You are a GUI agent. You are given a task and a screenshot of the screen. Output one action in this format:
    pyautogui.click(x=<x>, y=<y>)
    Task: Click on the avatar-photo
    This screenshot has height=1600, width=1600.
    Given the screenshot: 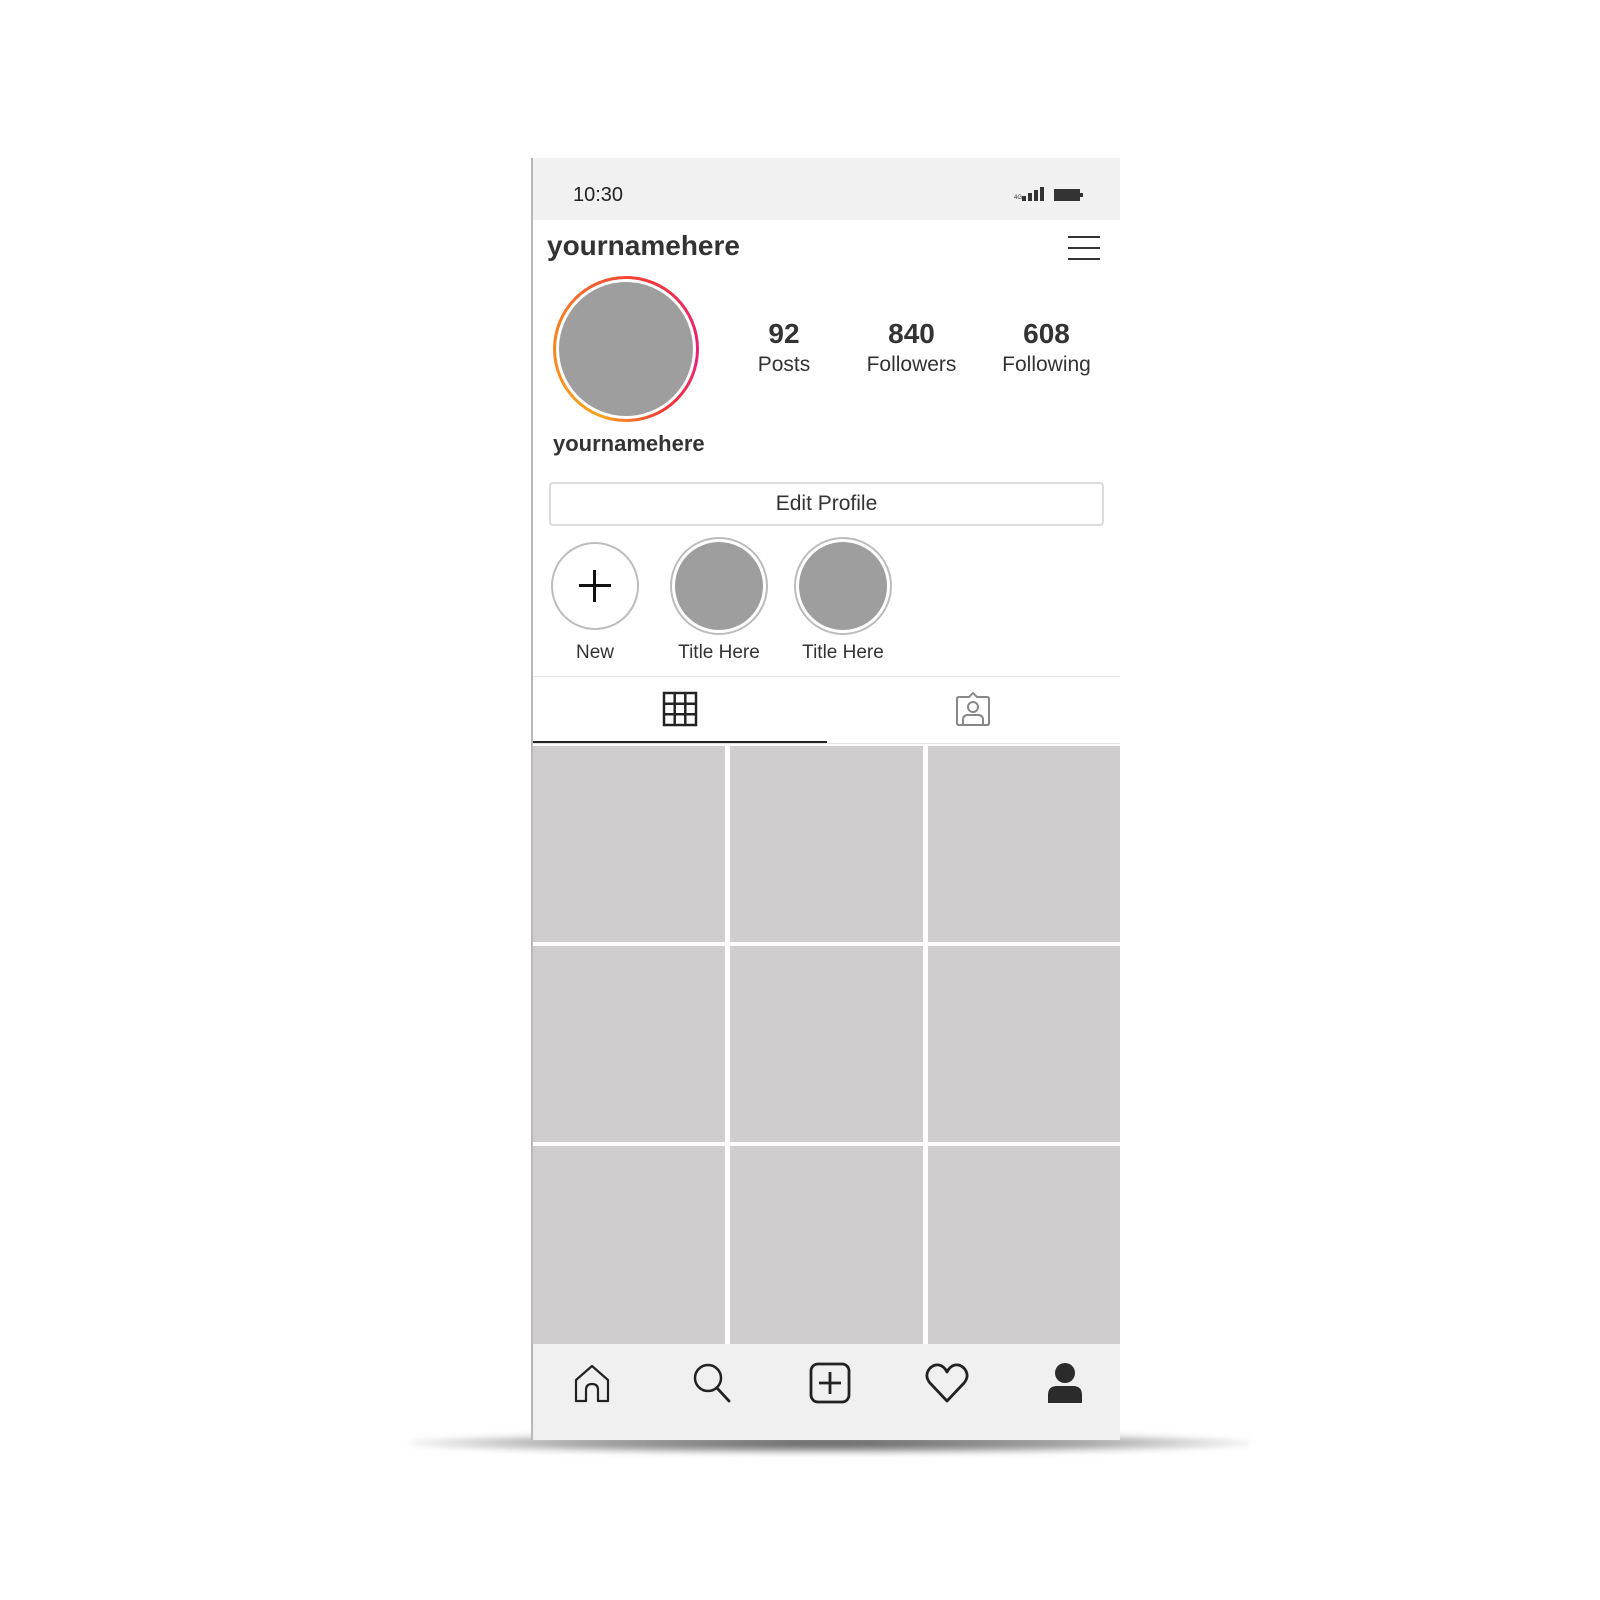 What is the action you would take?
    pyautogui.click(x=626, y=349)
    